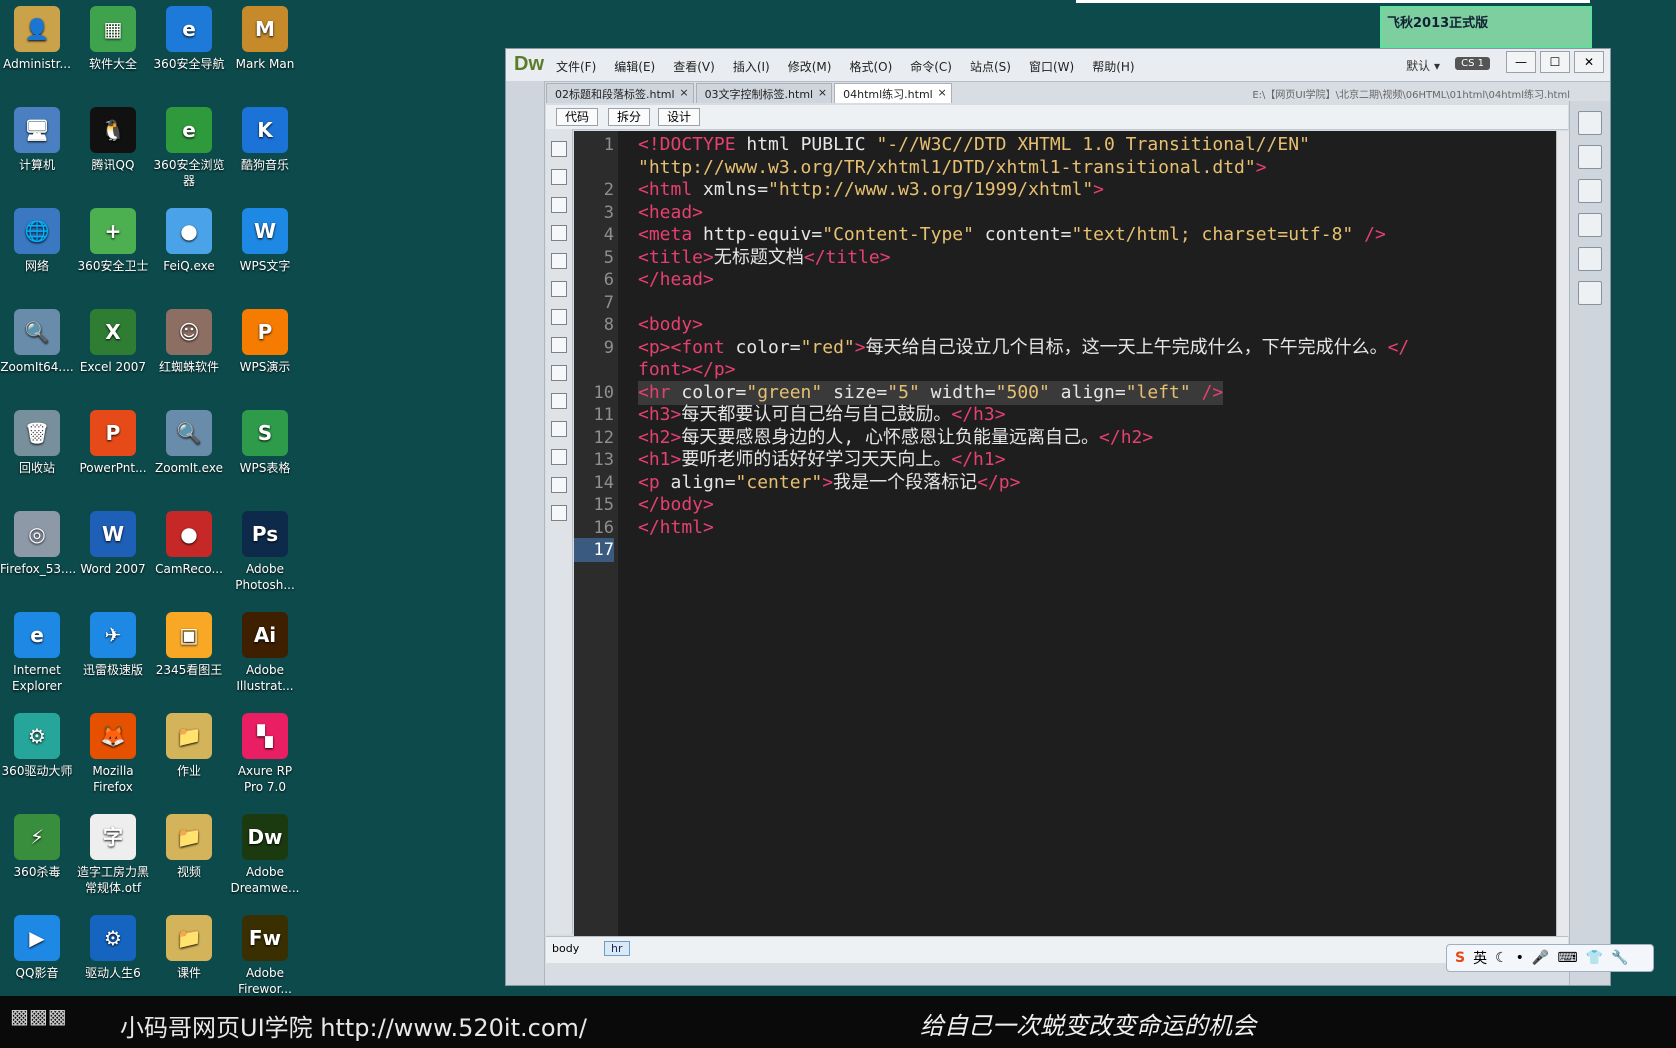  What do you see at coordinates (559, 205) in the screenshot?
I see `expand-icon` at bounding box center [559, 205].